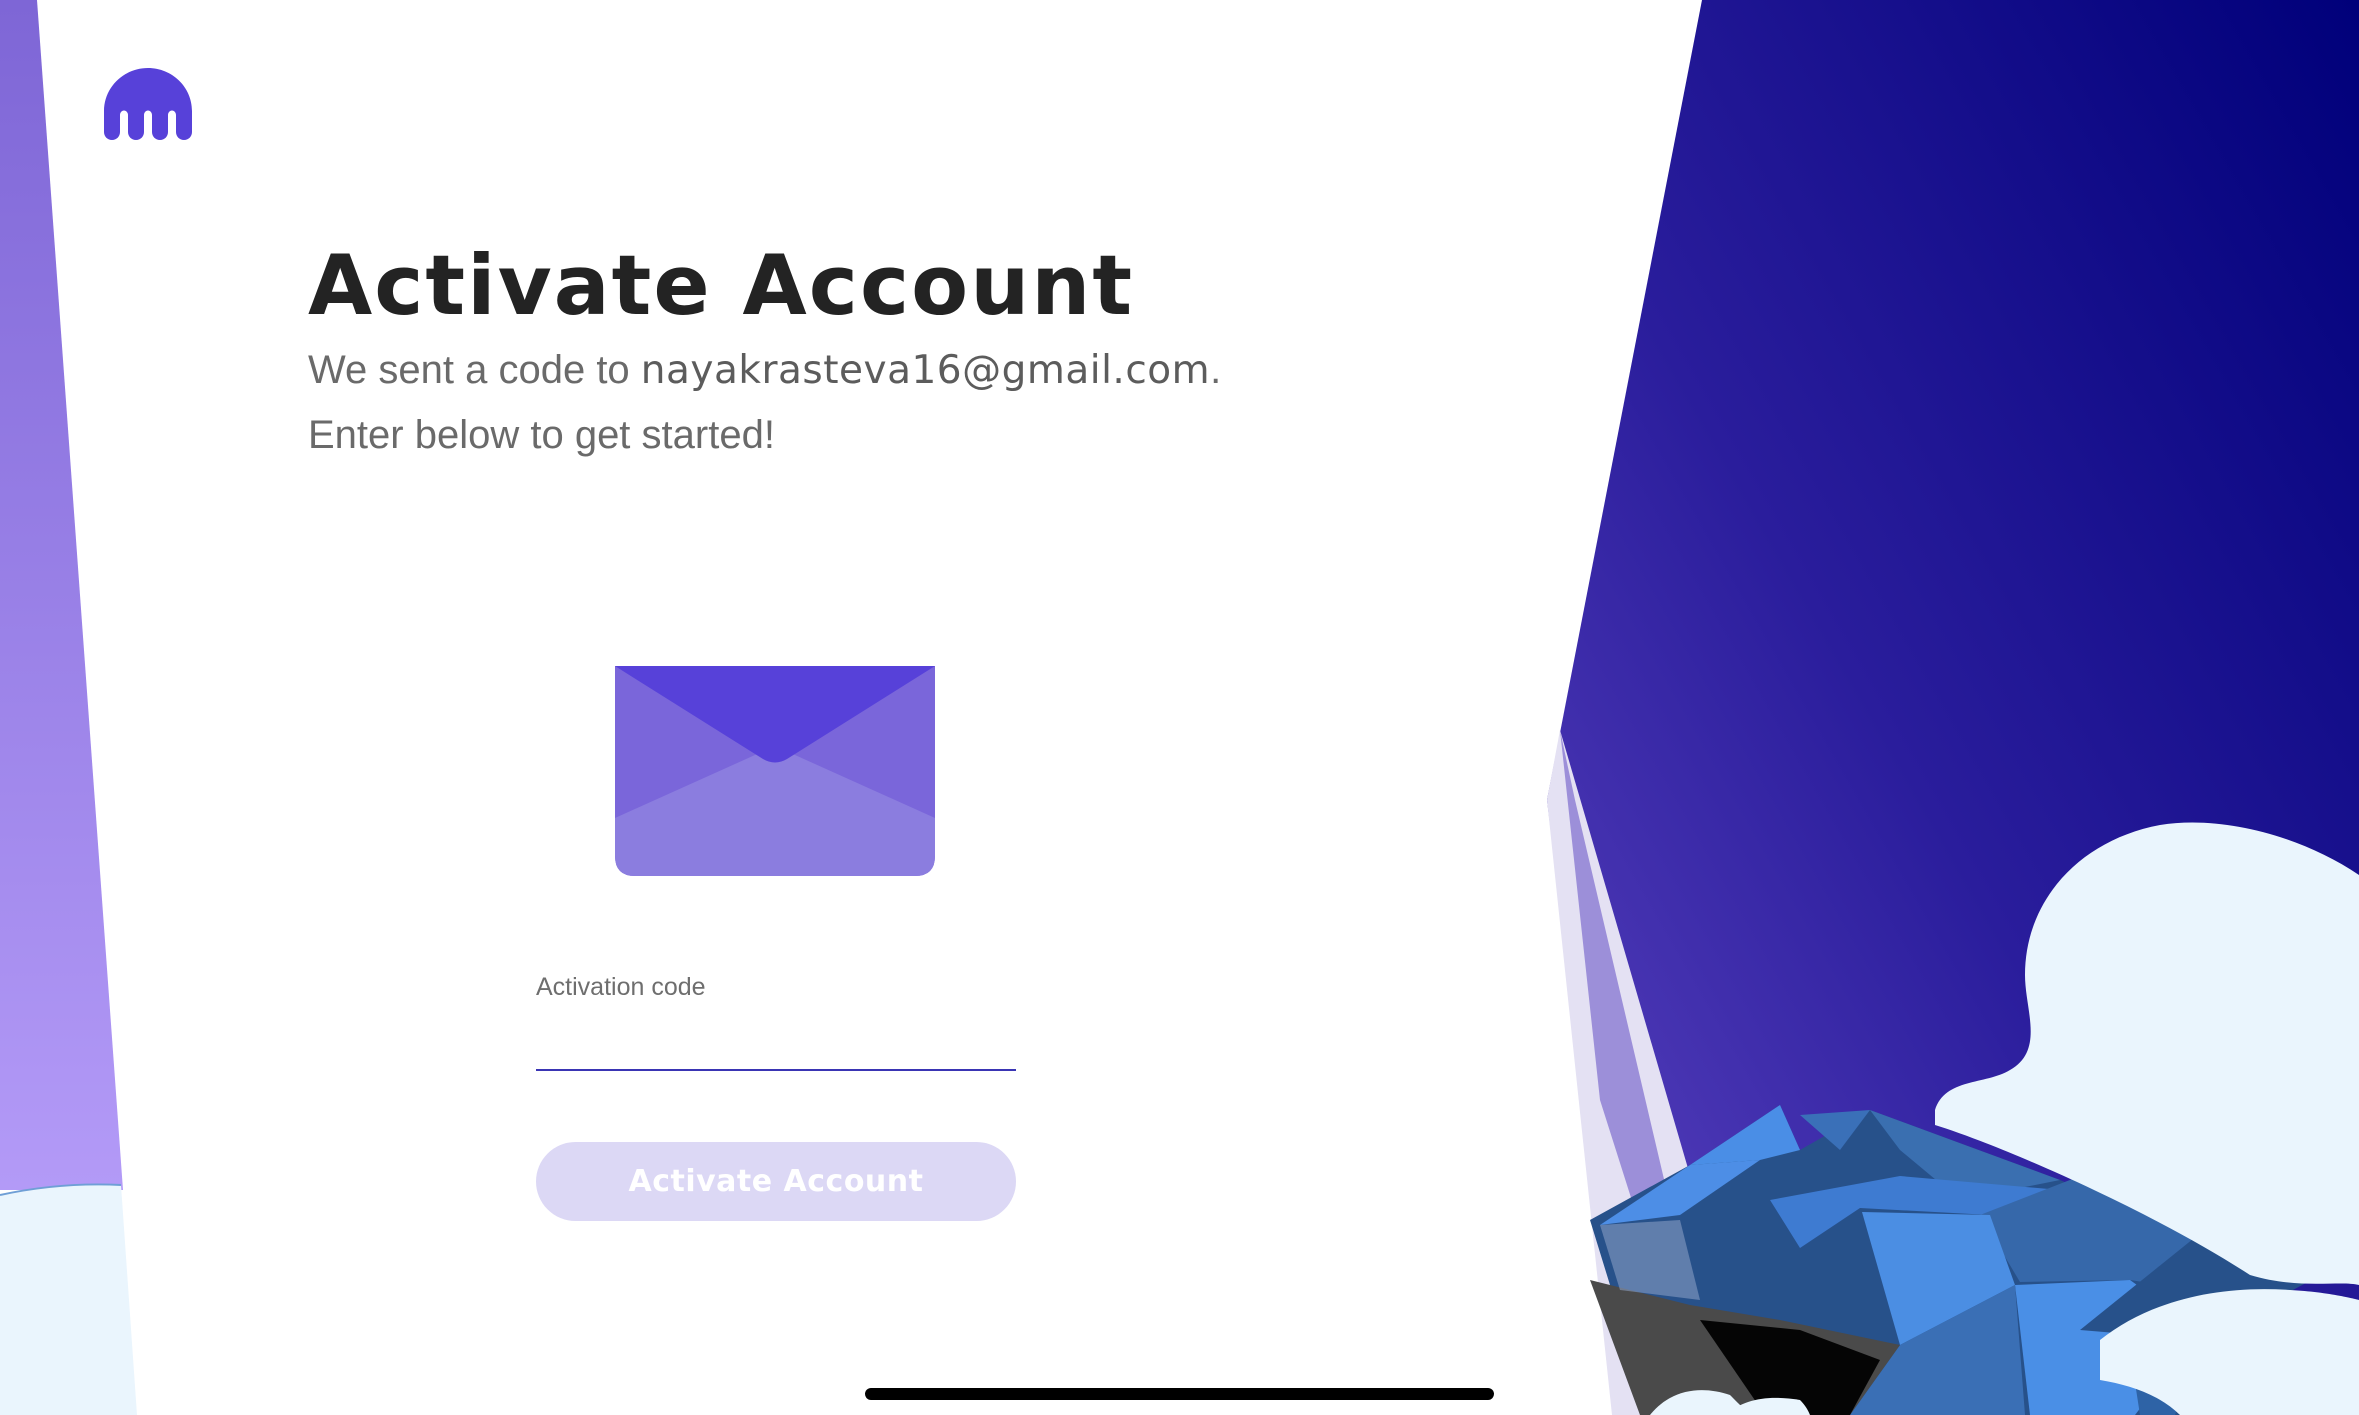 This screenshot has width=2359, height=1415. Describe the element at coordinates (1179, 1394) in the screenshot. I see `home-indicator` at that location.